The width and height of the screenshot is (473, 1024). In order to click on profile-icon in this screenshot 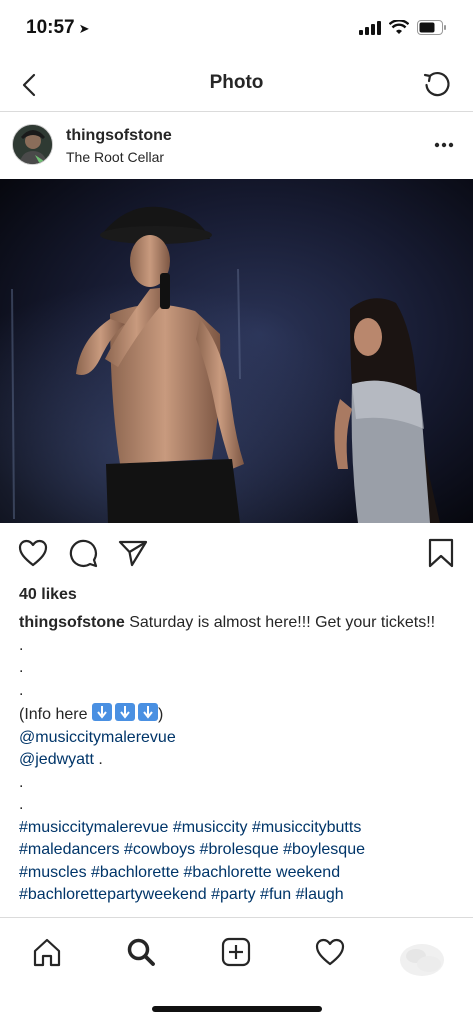, I will do `click(422, 960)`.